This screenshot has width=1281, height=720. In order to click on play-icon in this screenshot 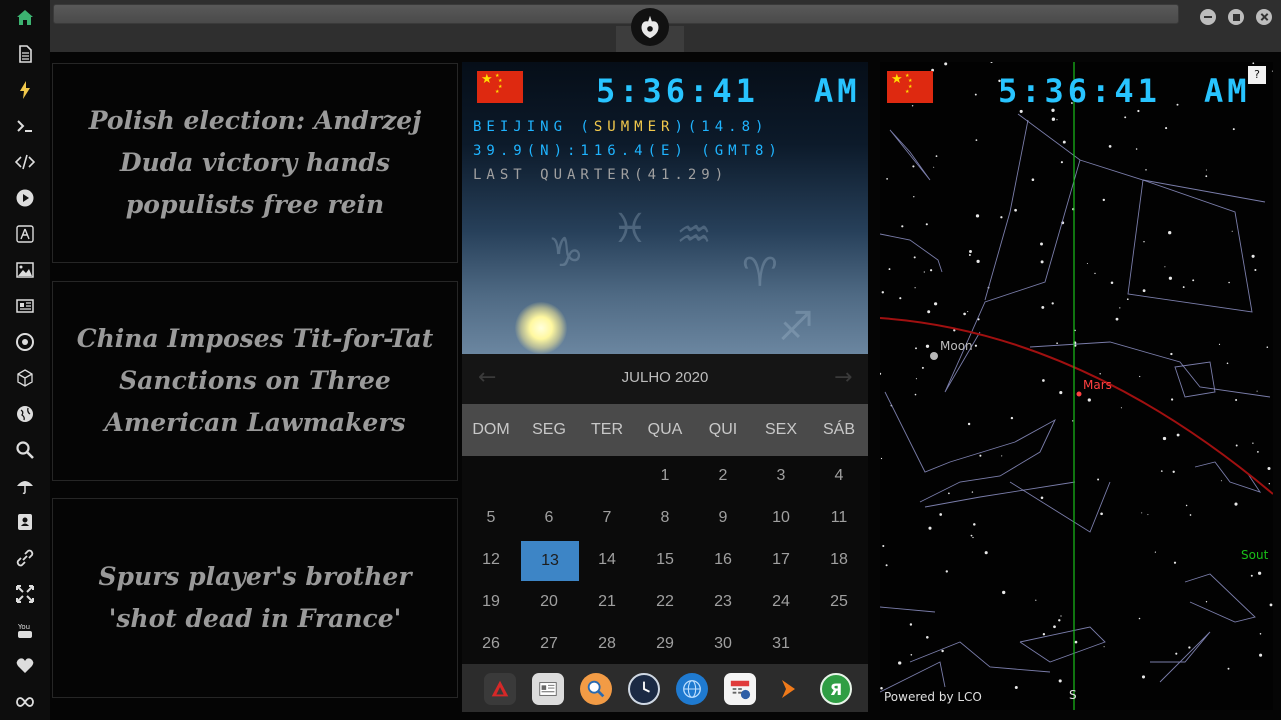, I will do `click(25, 198)`.